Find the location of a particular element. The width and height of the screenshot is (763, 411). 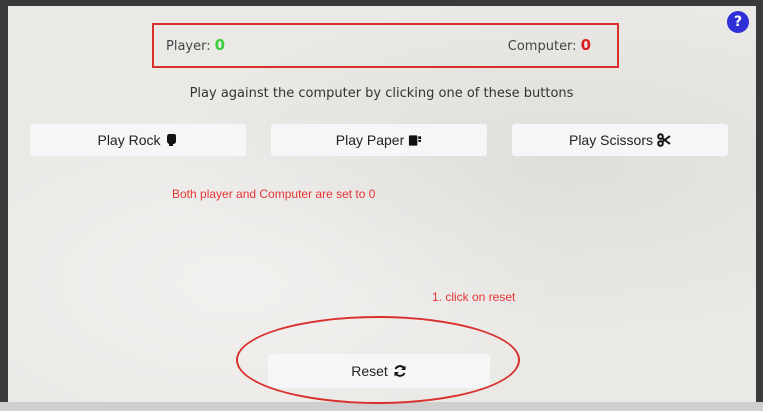

play-scissors-button: Play Scissors is located at coordinates (620, 140).